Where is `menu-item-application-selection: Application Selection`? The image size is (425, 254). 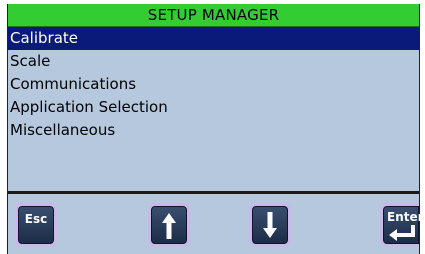 menu-item-application-selection: Application Selection is located at coordinates (213, 107).